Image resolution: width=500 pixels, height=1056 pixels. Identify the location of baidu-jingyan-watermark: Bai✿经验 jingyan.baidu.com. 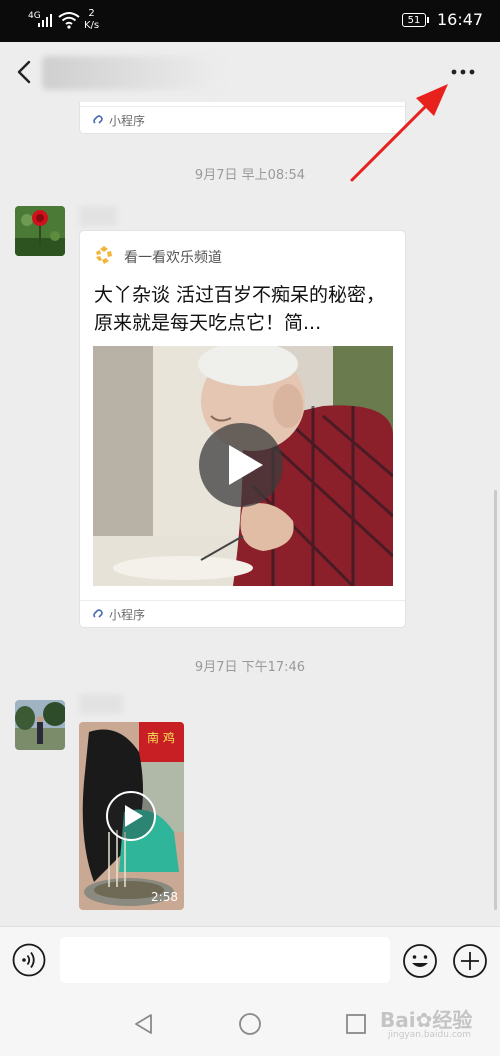
(436, 1024).